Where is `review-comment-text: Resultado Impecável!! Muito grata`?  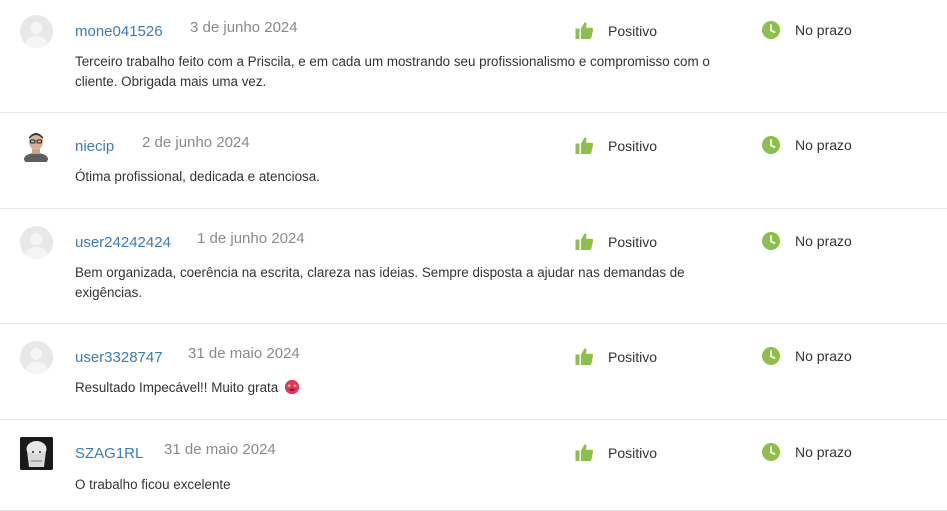
review-comment-text: Resultado Impecável!! Muito grata is located at coordinates (177, 387).